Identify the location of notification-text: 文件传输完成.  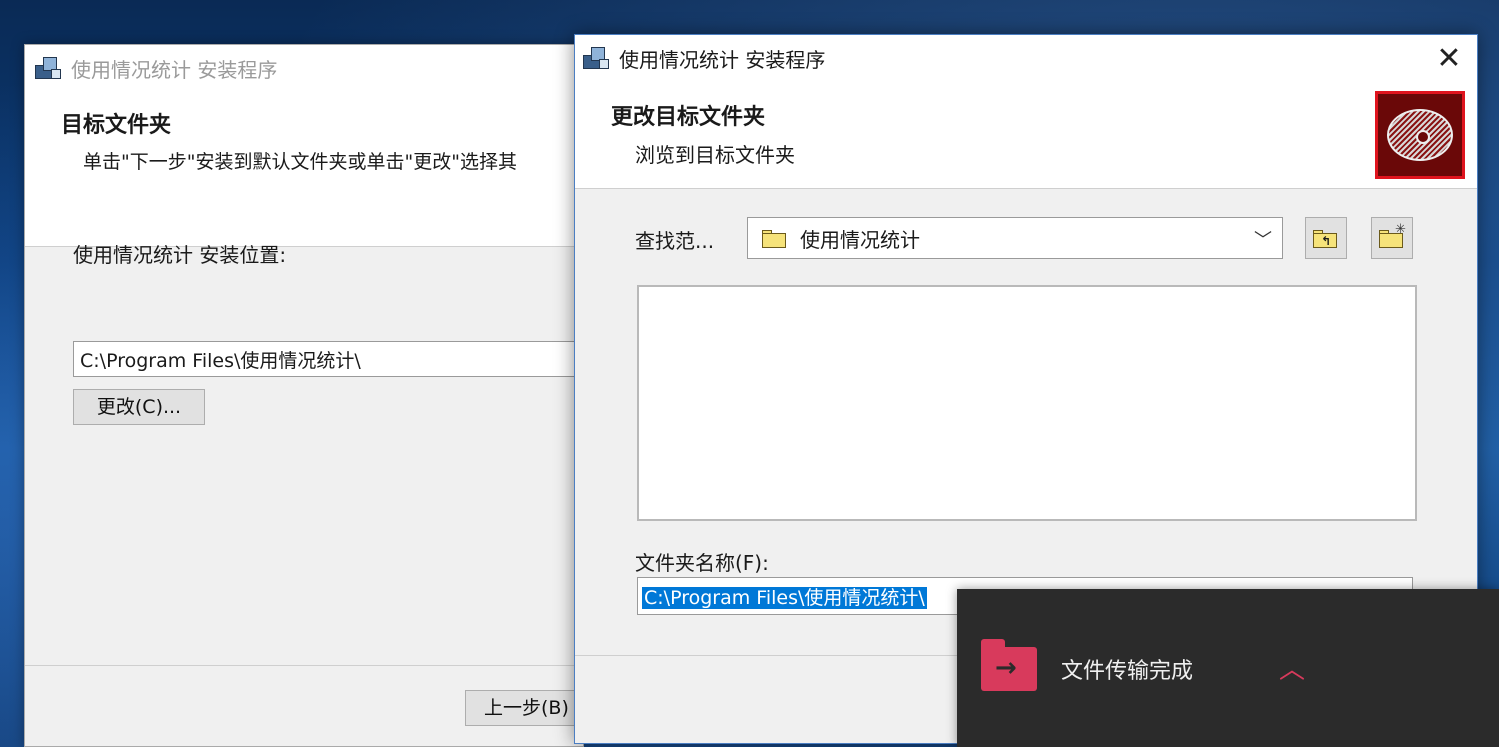
(1127, 671).